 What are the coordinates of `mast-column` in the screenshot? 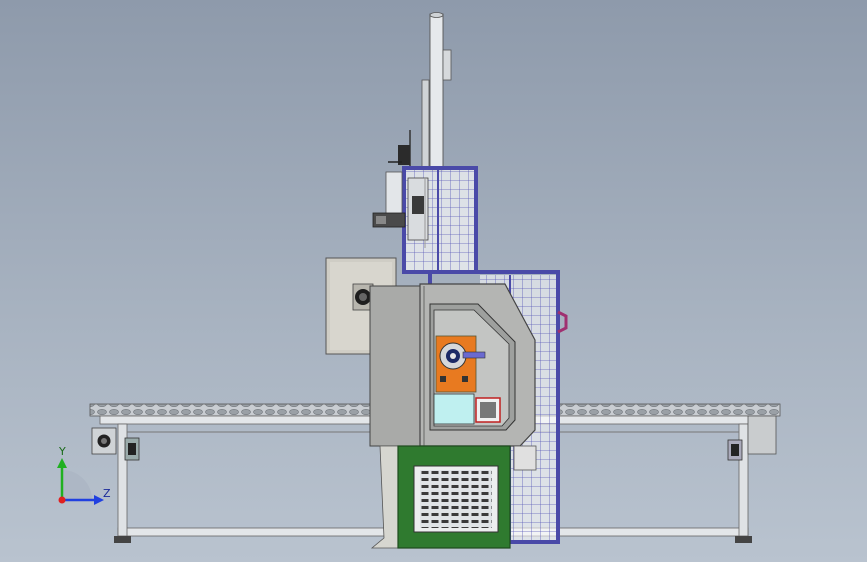 It's located at (436, 92).